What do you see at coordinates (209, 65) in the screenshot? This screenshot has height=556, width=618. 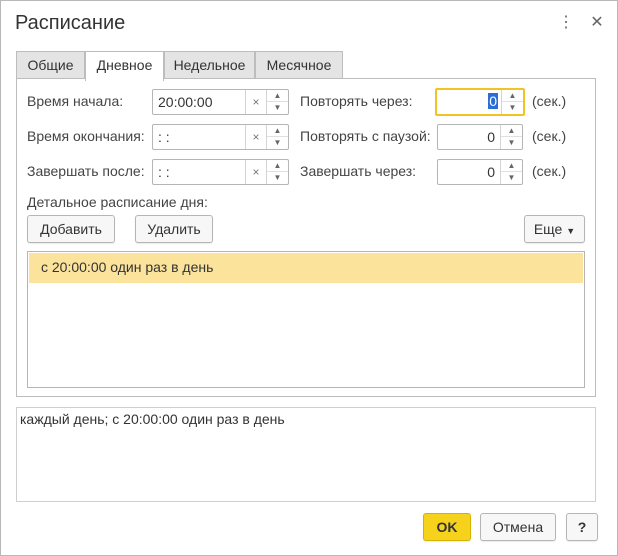 I see `tab-weekly: Недельное` at bounding box center [209, 65].